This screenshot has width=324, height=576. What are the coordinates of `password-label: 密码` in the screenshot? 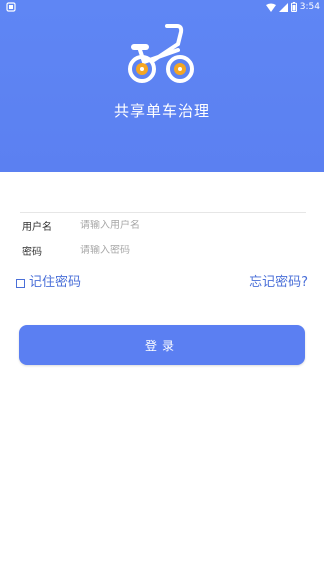 It's located at (32, 252).